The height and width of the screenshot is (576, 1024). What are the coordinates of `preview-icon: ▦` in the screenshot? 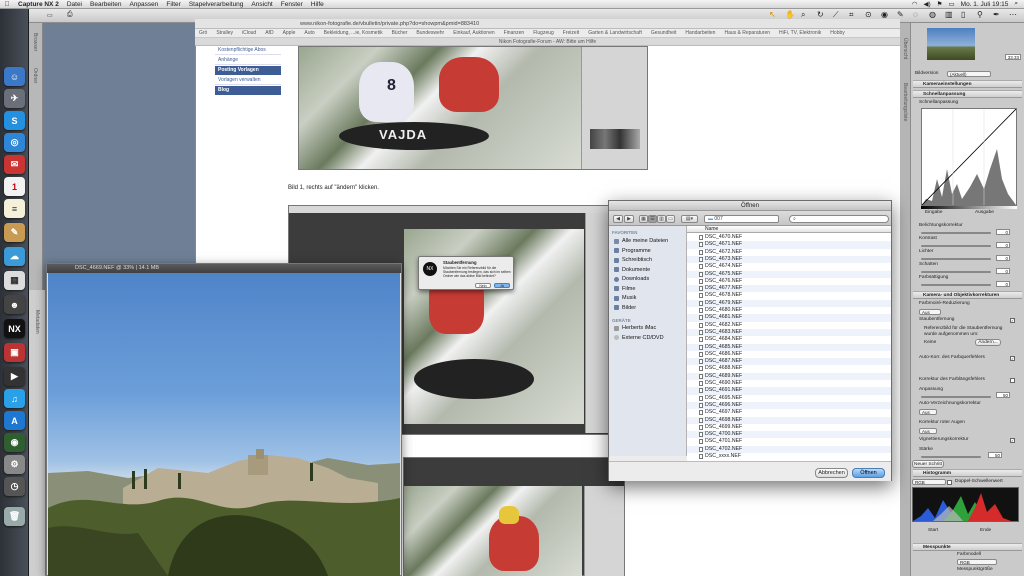 It's located at (14, 280).